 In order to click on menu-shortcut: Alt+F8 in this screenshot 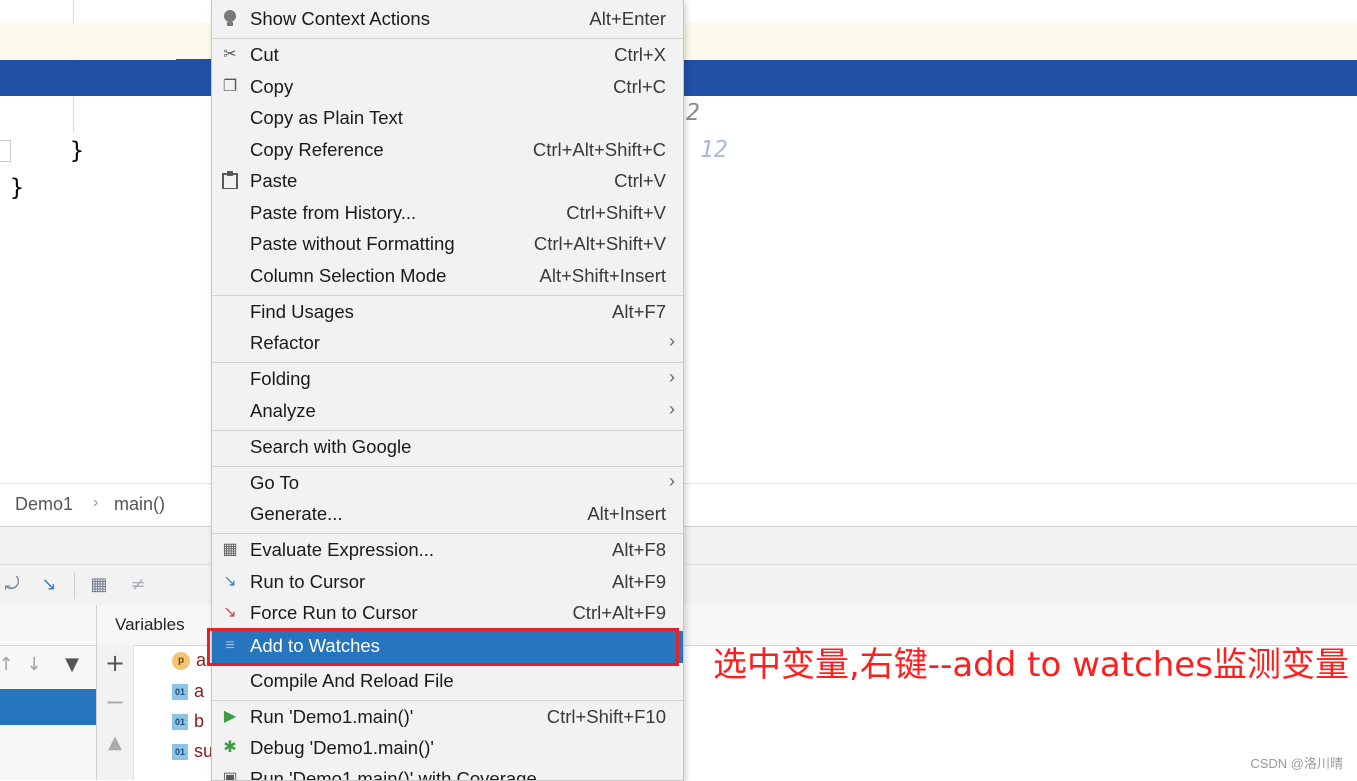, I will do `click(639, 549)`.